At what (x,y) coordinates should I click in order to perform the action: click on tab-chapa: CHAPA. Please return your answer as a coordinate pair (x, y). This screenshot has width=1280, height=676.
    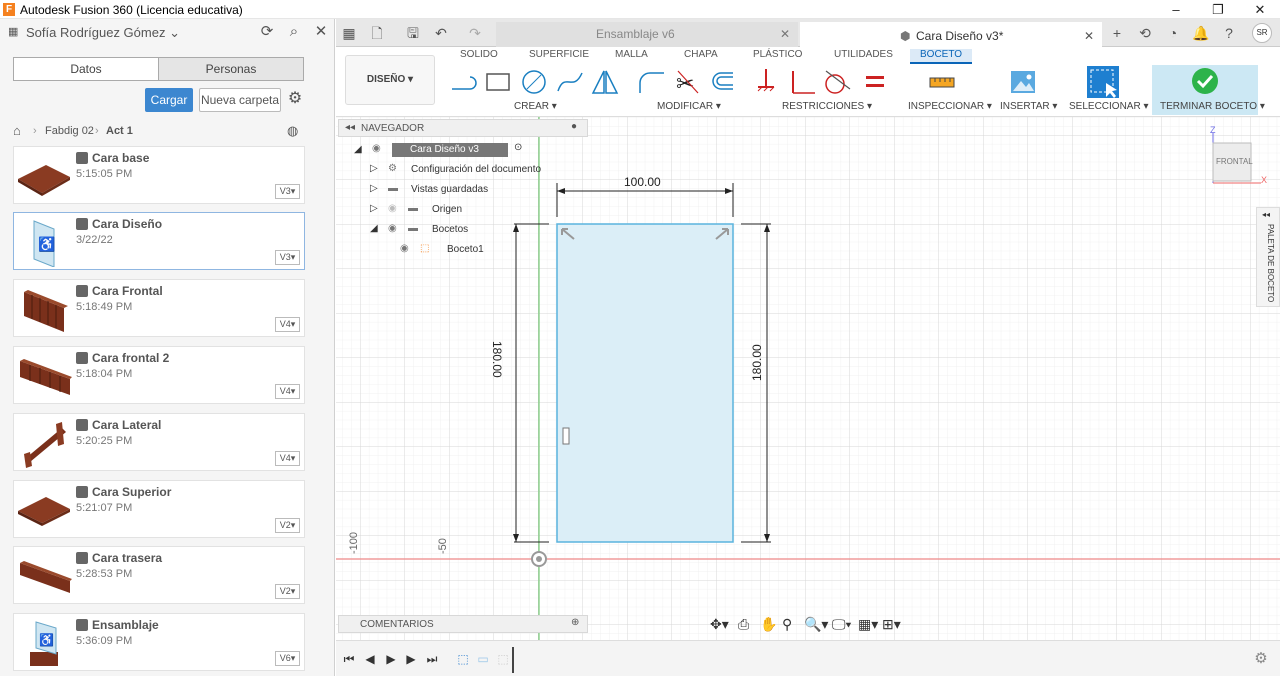
    Looking at the image, I should click on (701, 54).